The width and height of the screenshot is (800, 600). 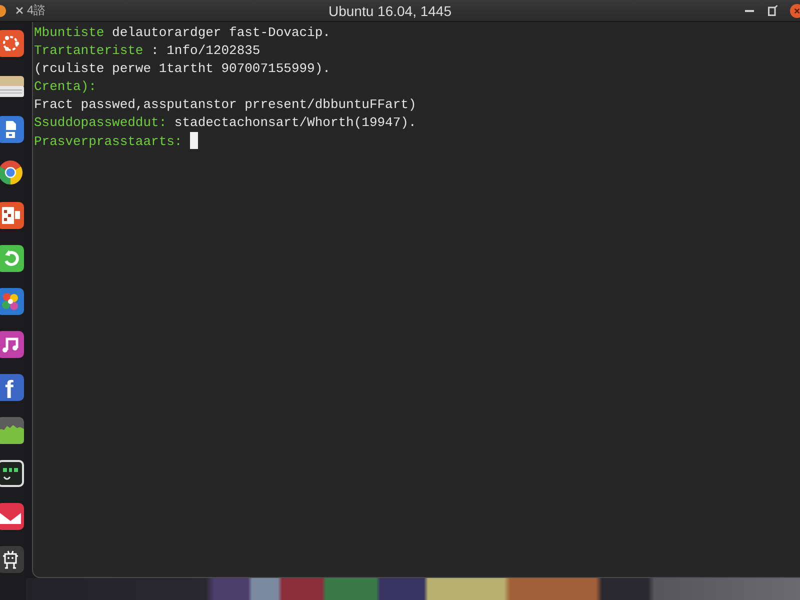 I want to click on minimize-icon, so click(x=749, y=11).